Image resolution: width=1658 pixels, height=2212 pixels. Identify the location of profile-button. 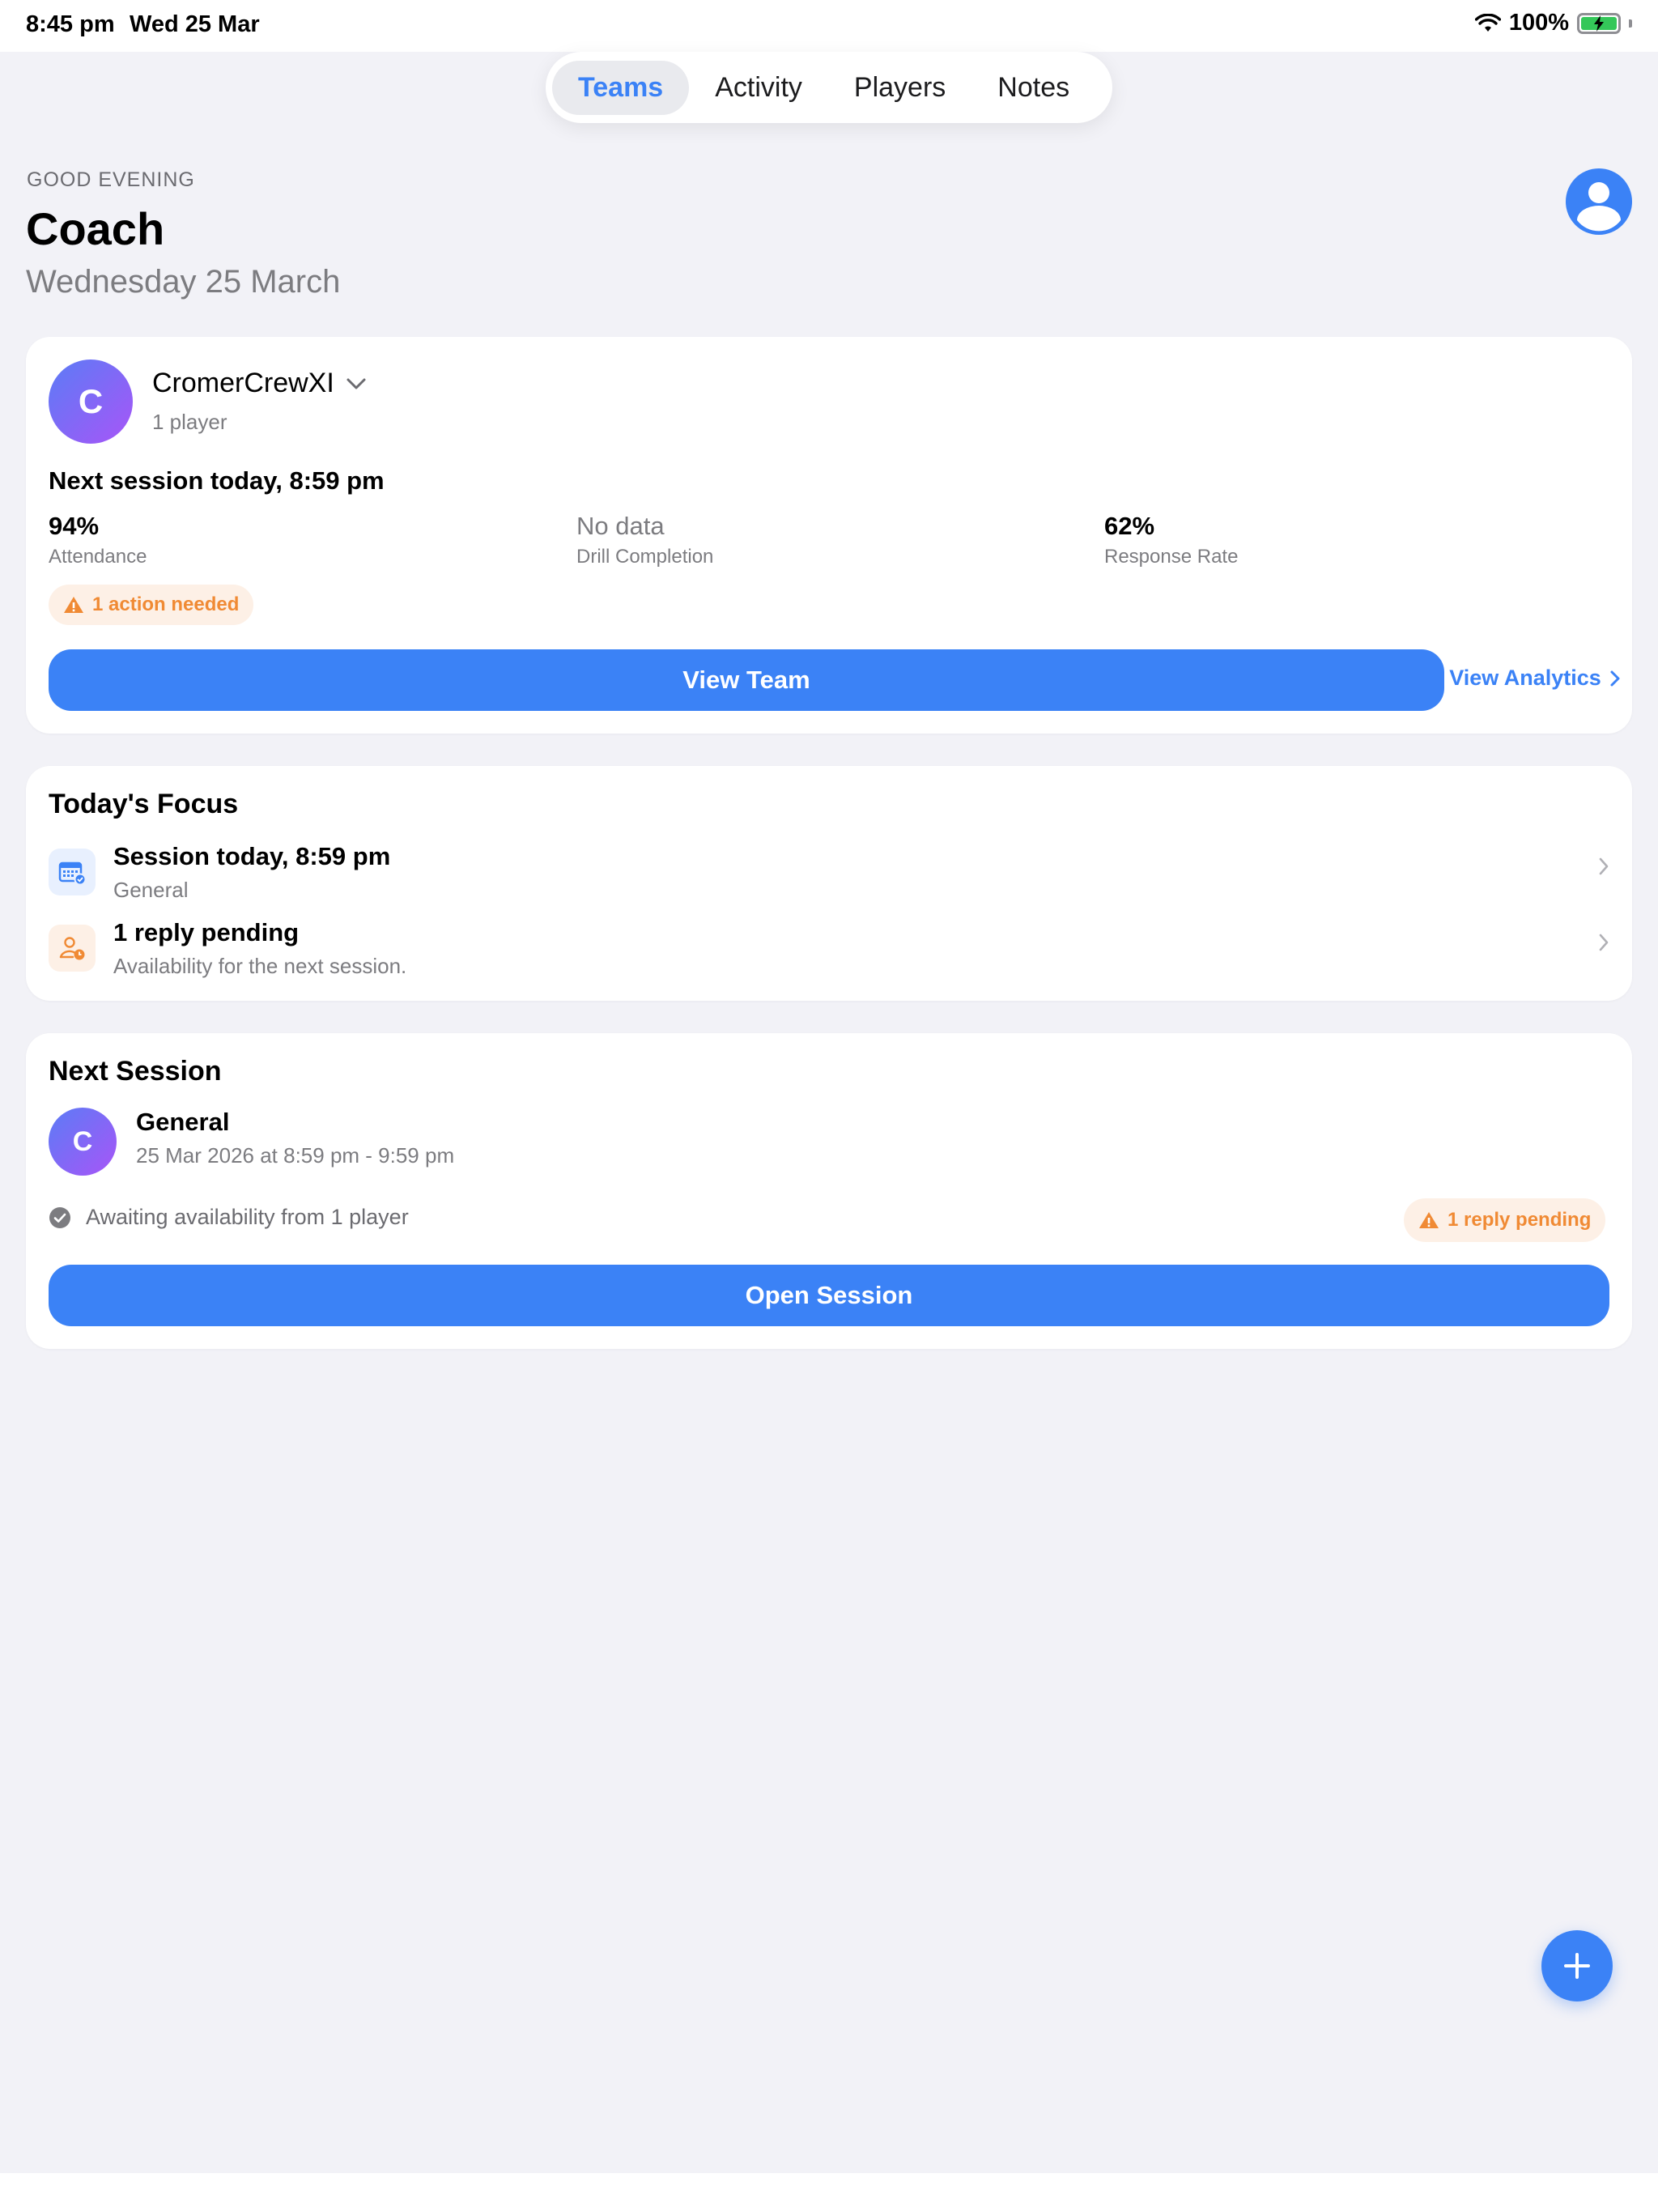
(1599, 202).